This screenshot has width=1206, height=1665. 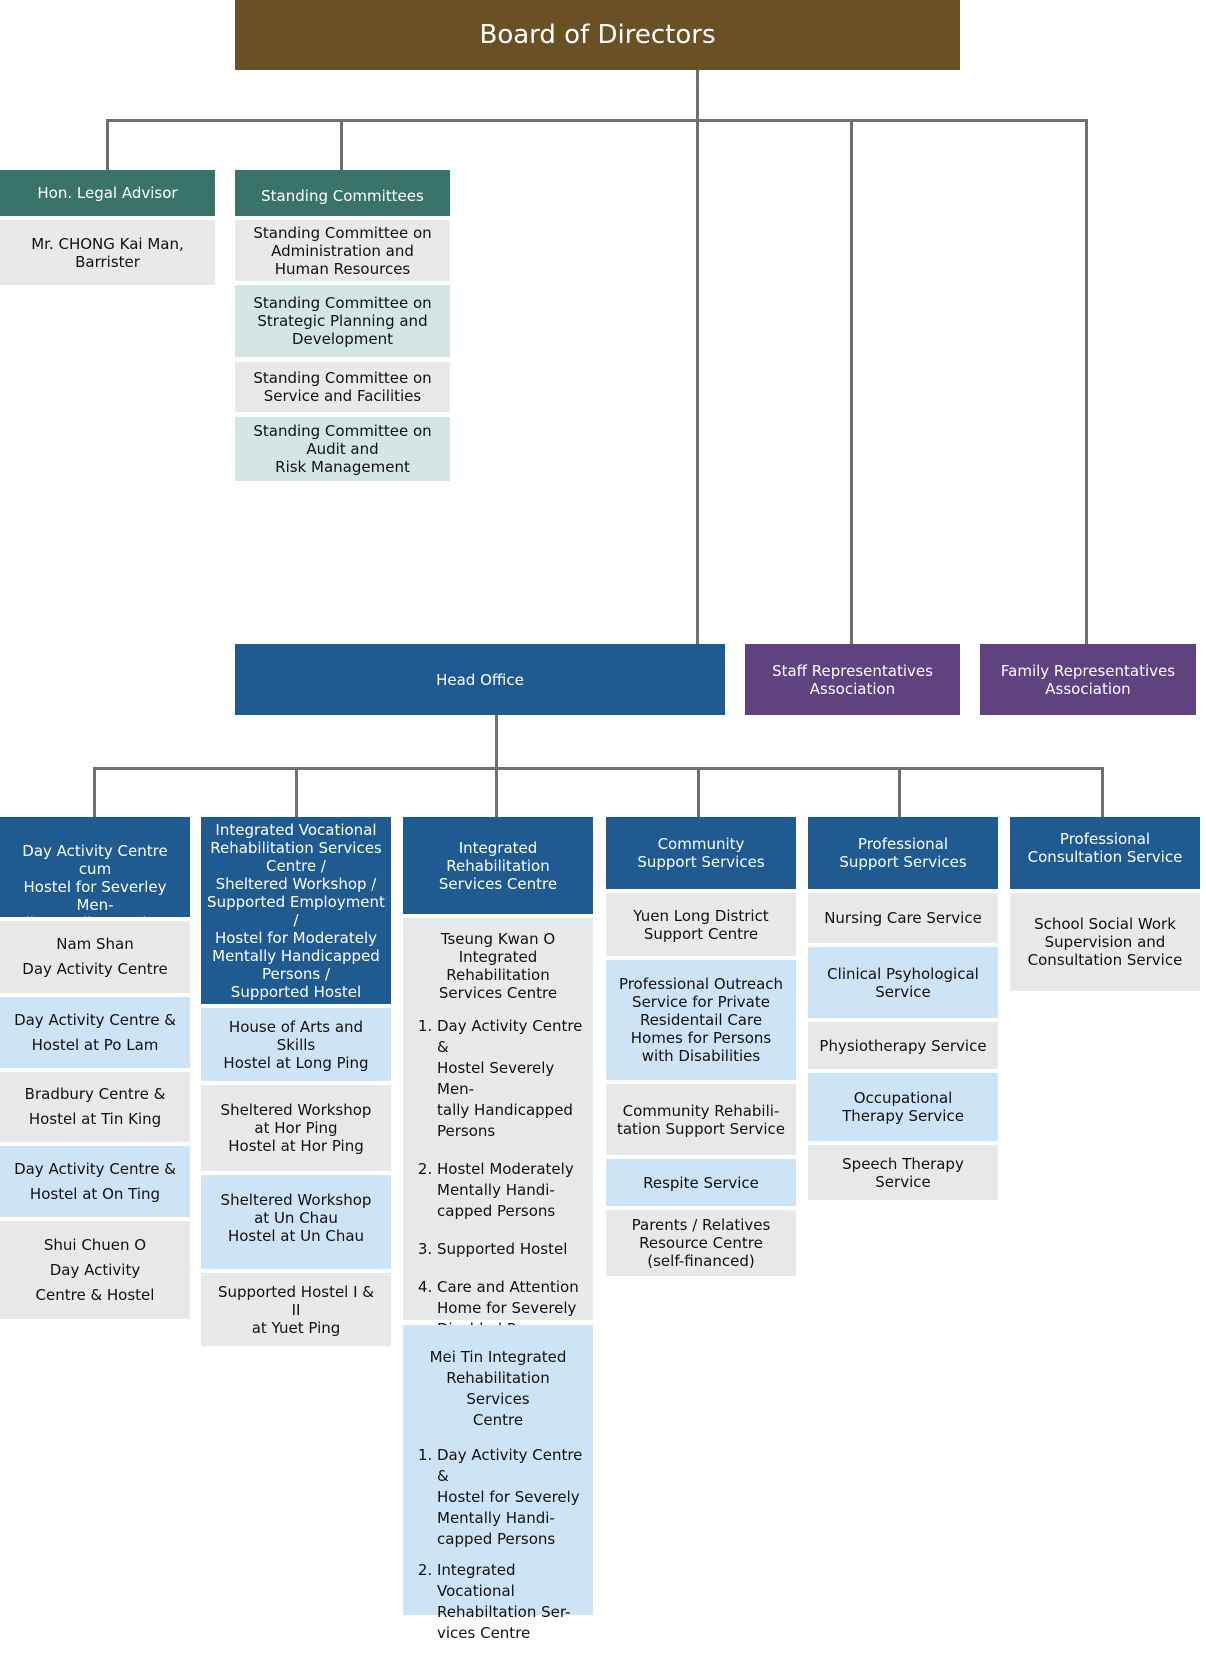 I want to click on division-item: Supported Hostel I & II at Yuet Ping, so click(x=296, y=1309).